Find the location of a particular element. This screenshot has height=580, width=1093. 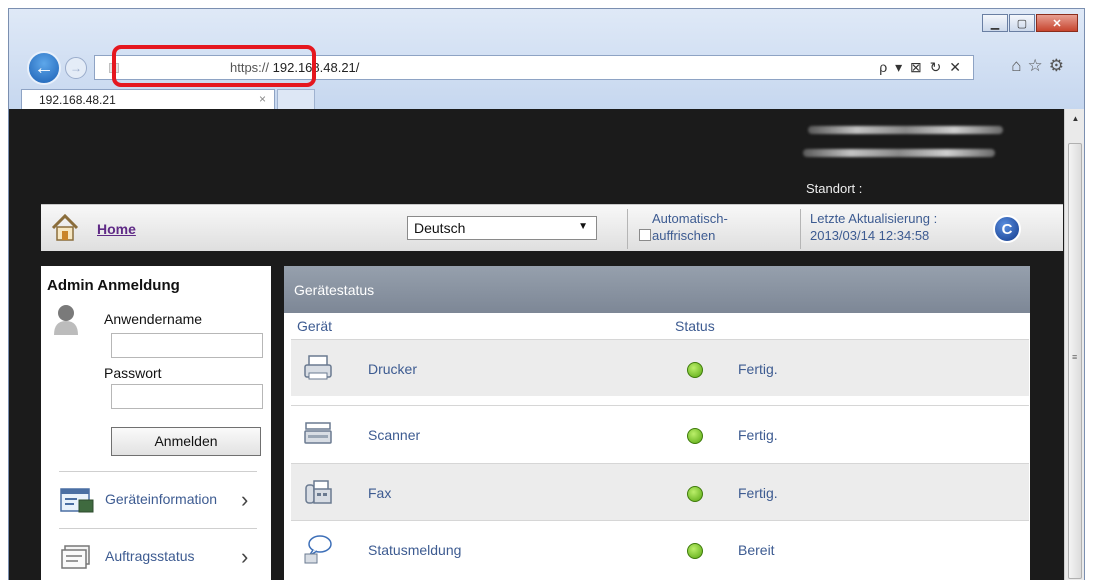

chevron-down-icon: ▼ is located at coordinates (583, 226).